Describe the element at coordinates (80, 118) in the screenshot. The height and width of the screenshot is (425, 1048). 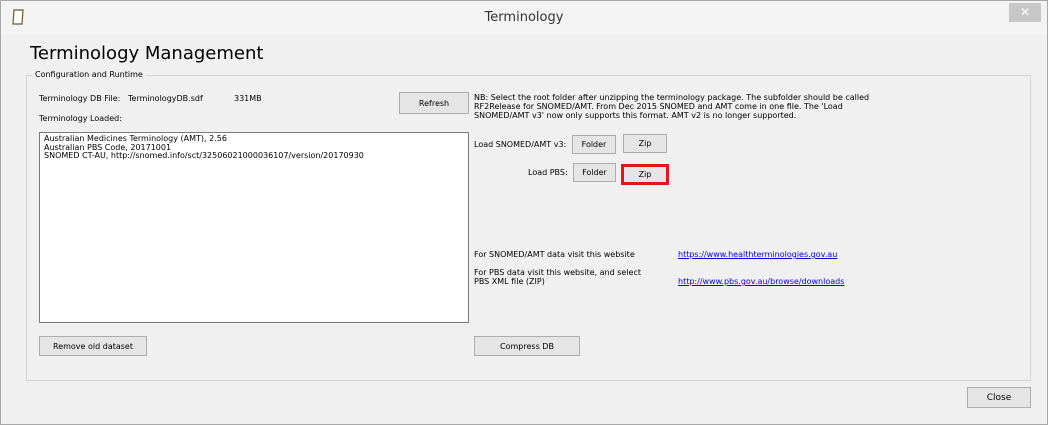
I see `terminology-loaded-label: Terminology Loaded:` at that location.